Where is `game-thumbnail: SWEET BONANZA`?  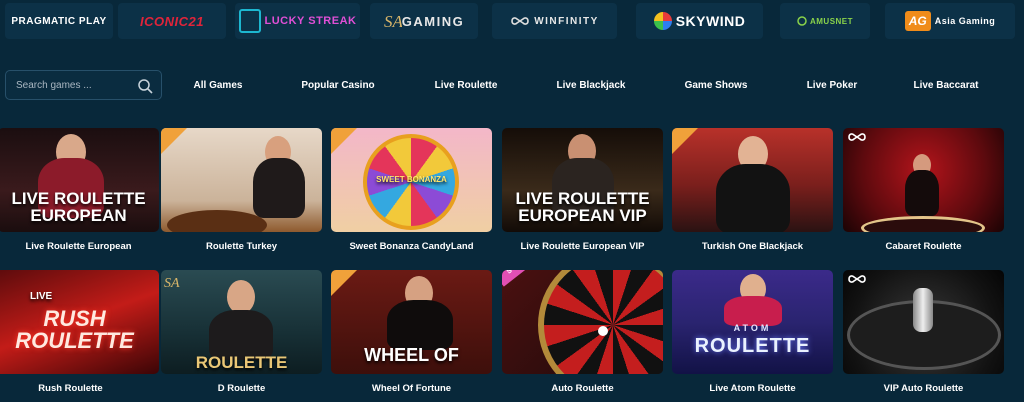 game-thumbnail: SWEET BONANZA is located at coordinates (411, 180).